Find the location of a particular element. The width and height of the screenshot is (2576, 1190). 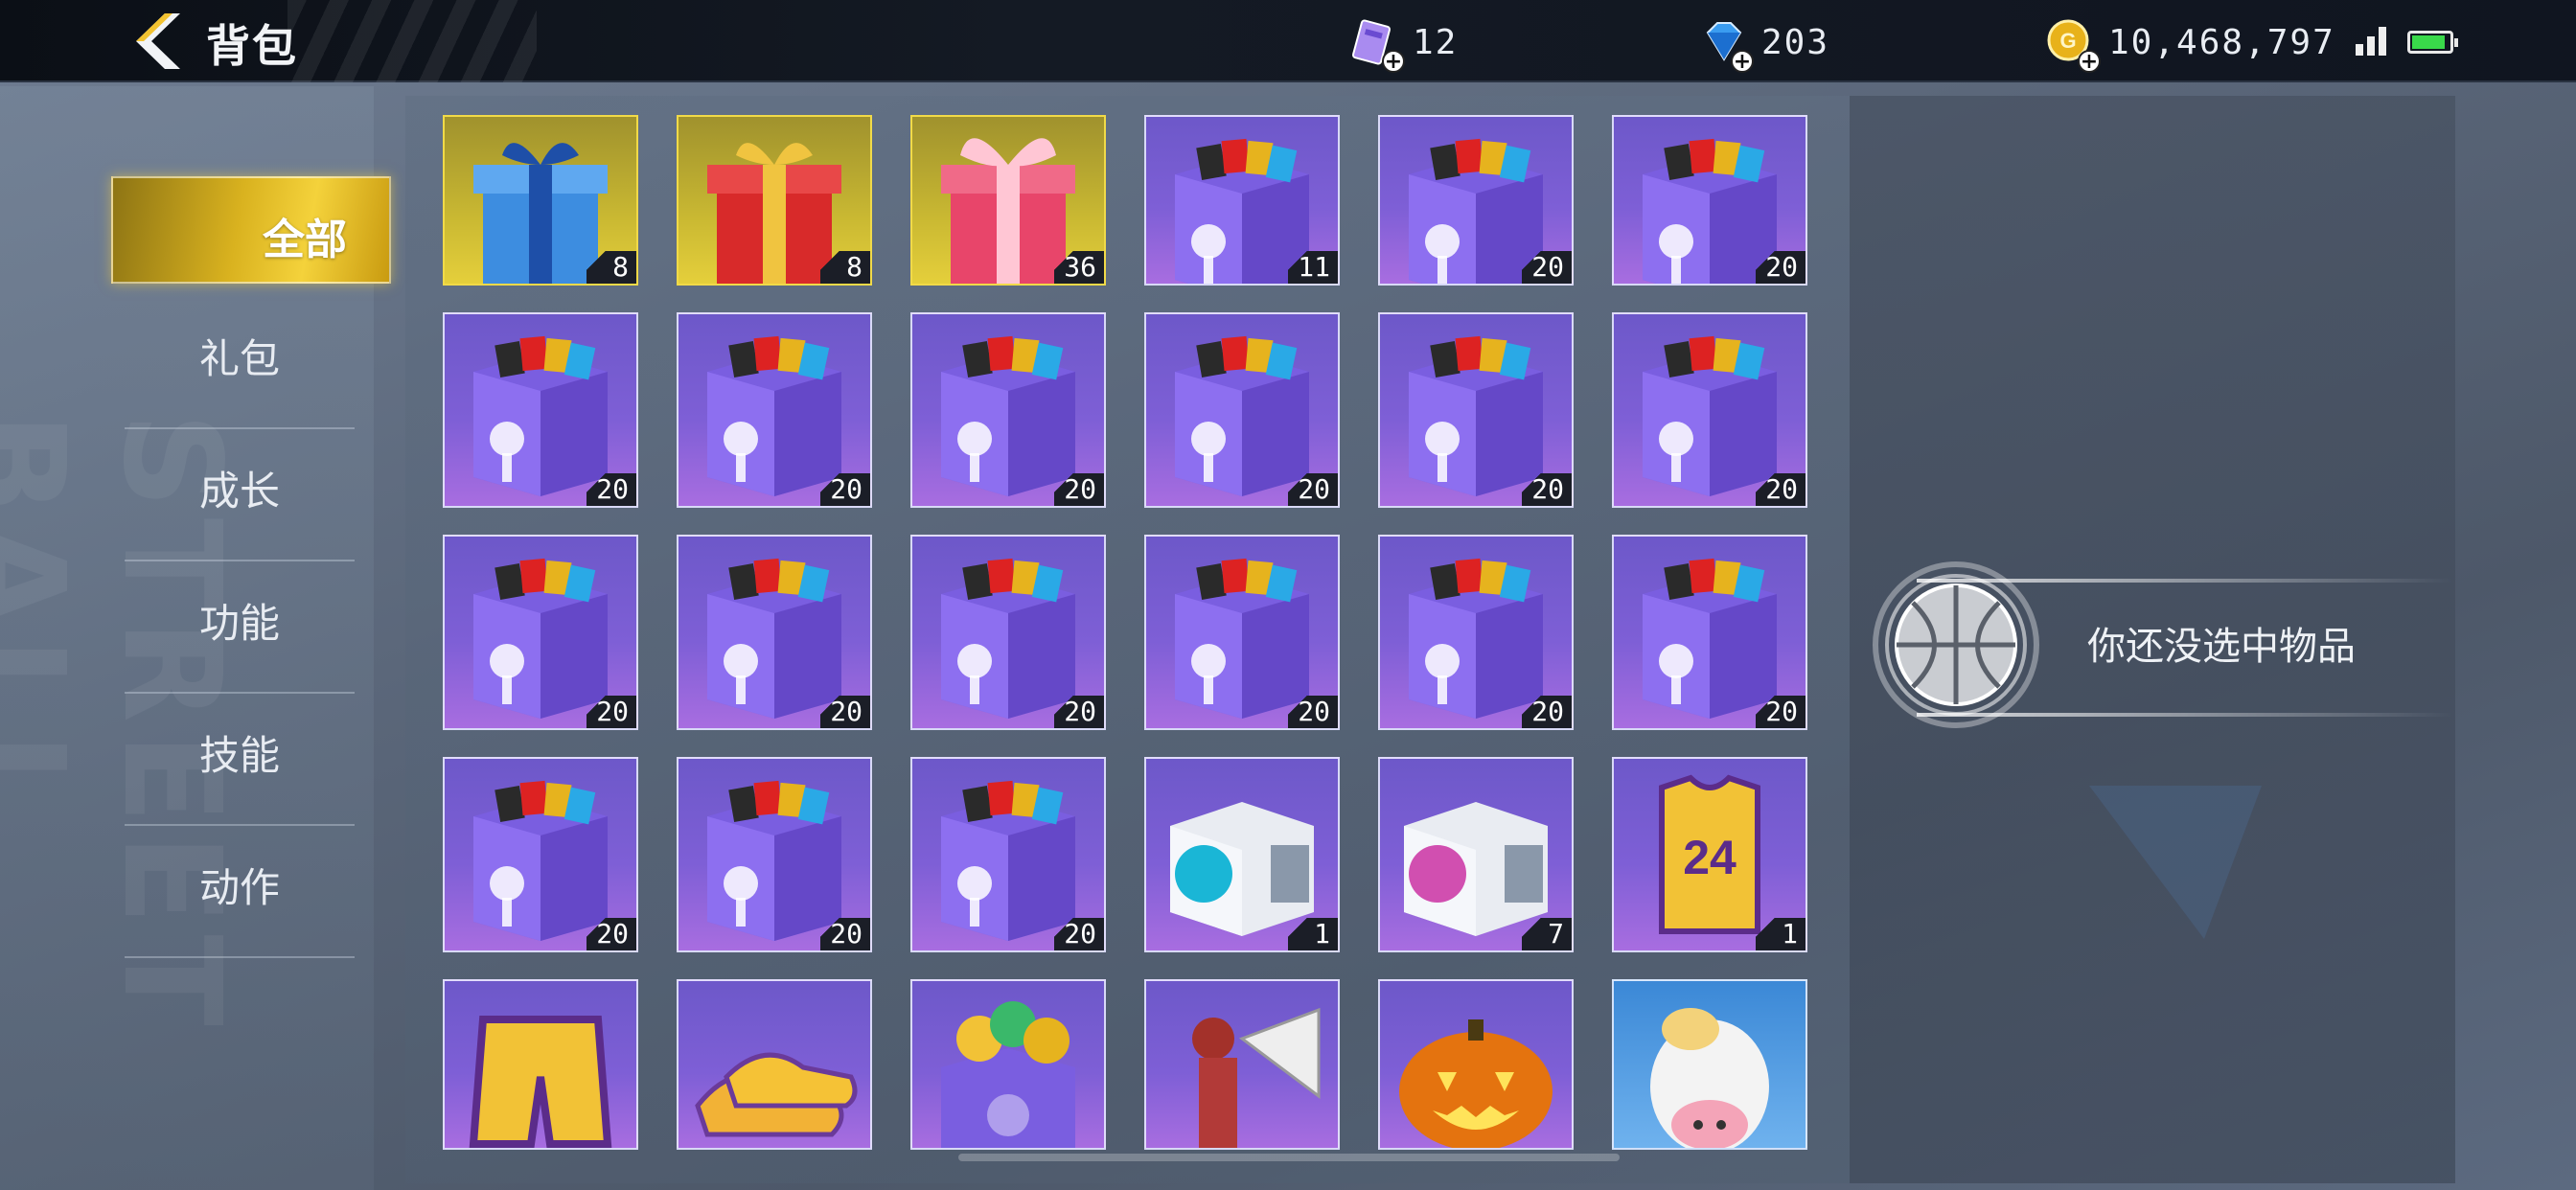

tab-label: 全部 is located at coordinates (305, 240).